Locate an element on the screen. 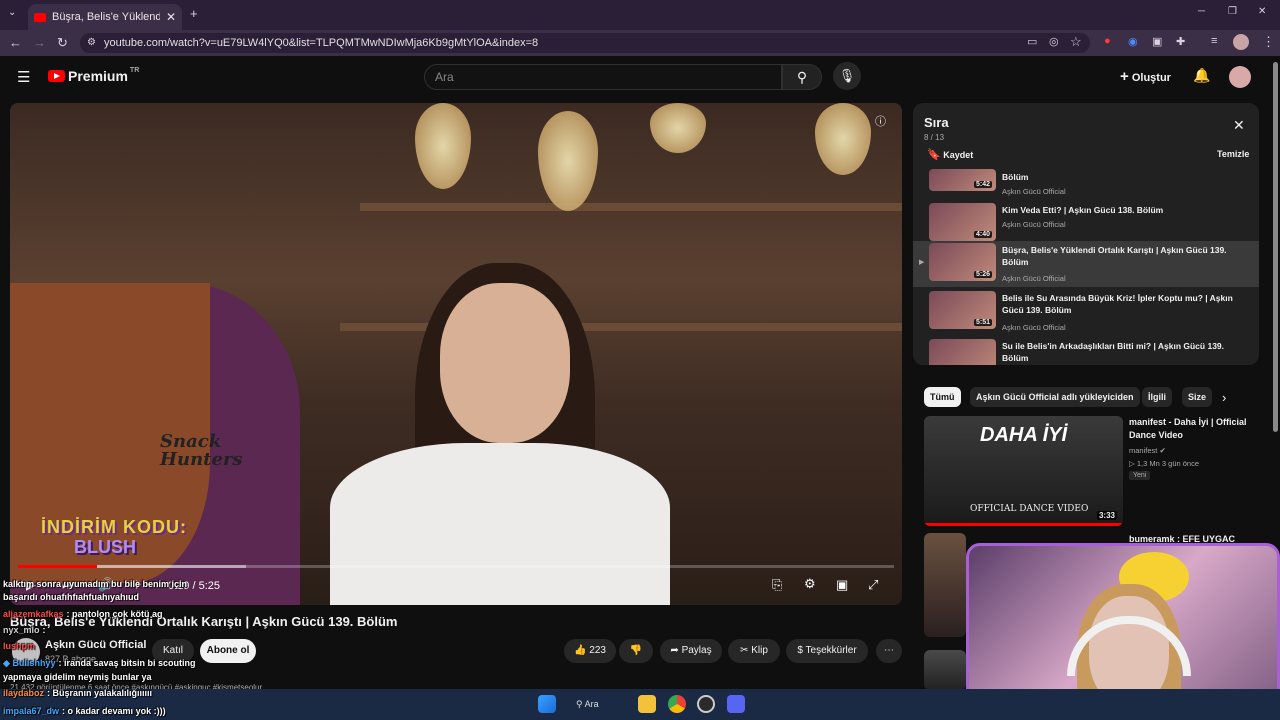  settings-gear-icon: ⚙ is located at coordinates (810, 584).